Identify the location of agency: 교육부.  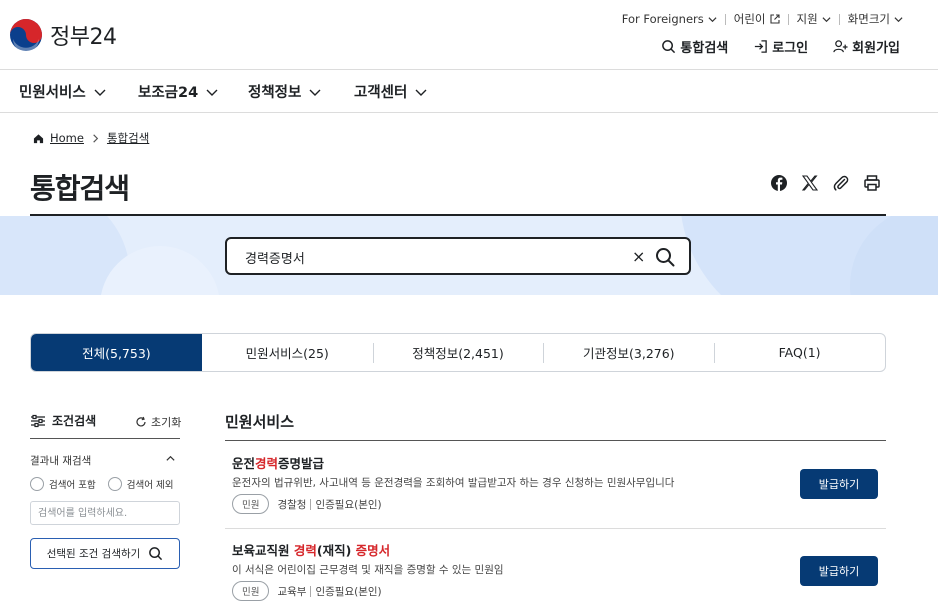
(292, 591).